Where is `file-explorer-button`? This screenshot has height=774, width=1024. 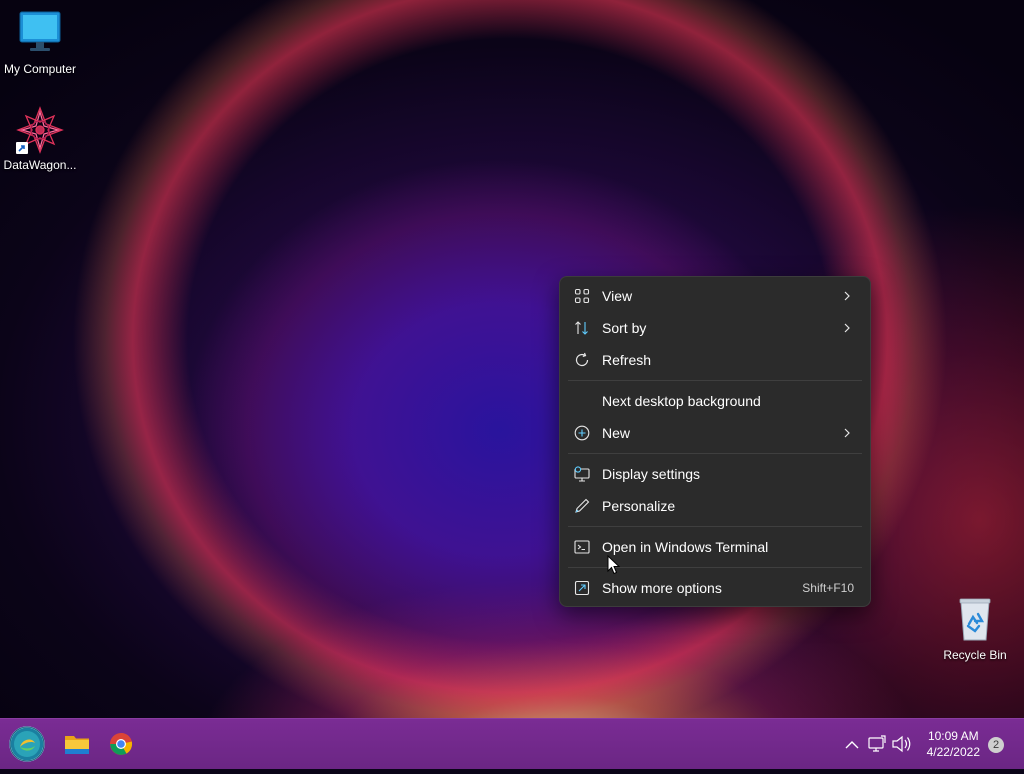
file-explorer-button is located at coordinates (77, 744).